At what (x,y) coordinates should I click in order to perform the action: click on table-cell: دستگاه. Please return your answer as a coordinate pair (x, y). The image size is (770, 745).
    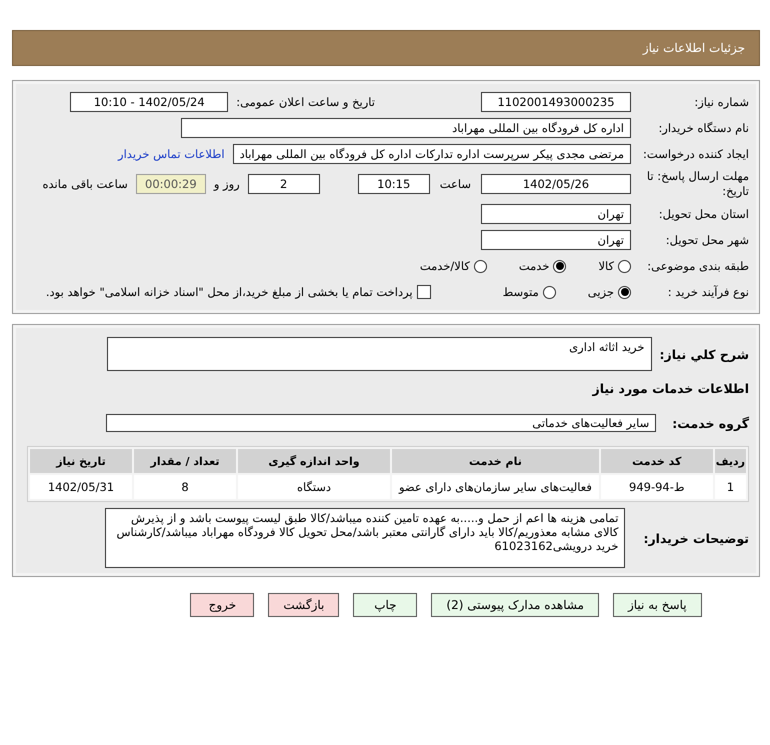
    Looking at the image, I should click on (314, 487).